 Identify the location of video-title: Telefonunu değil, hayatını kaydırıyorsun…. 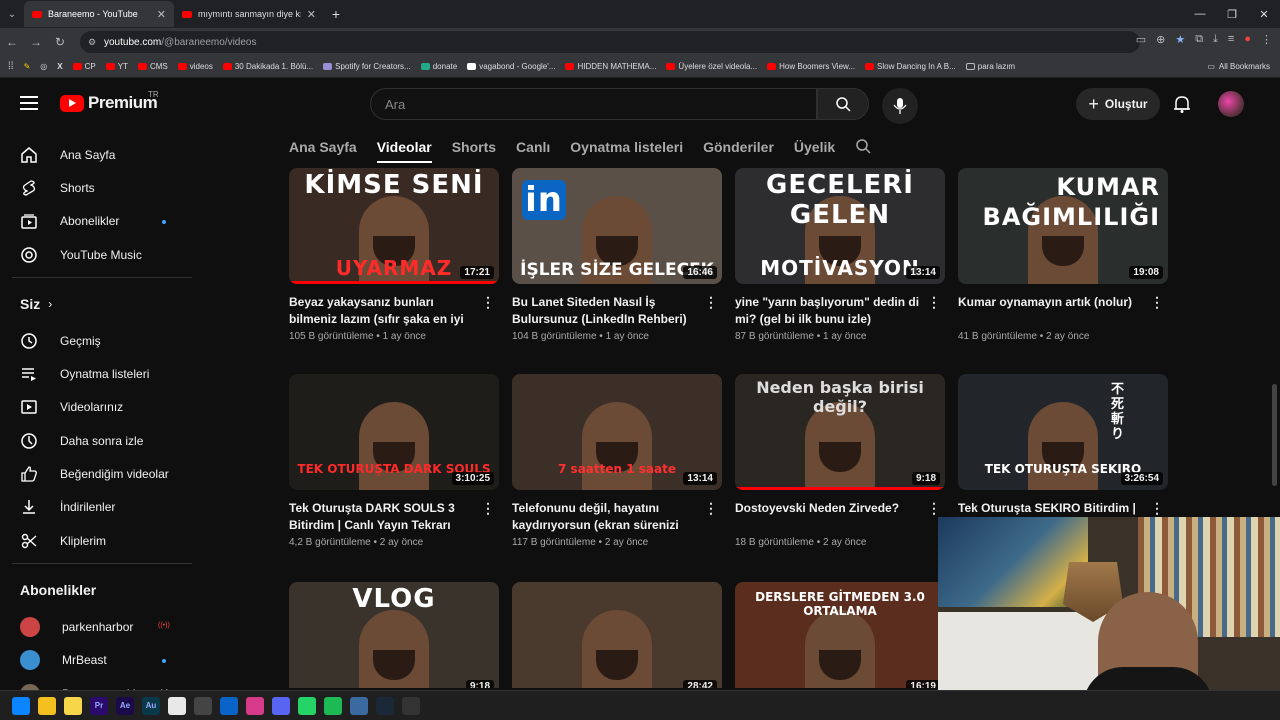
(617, 517).